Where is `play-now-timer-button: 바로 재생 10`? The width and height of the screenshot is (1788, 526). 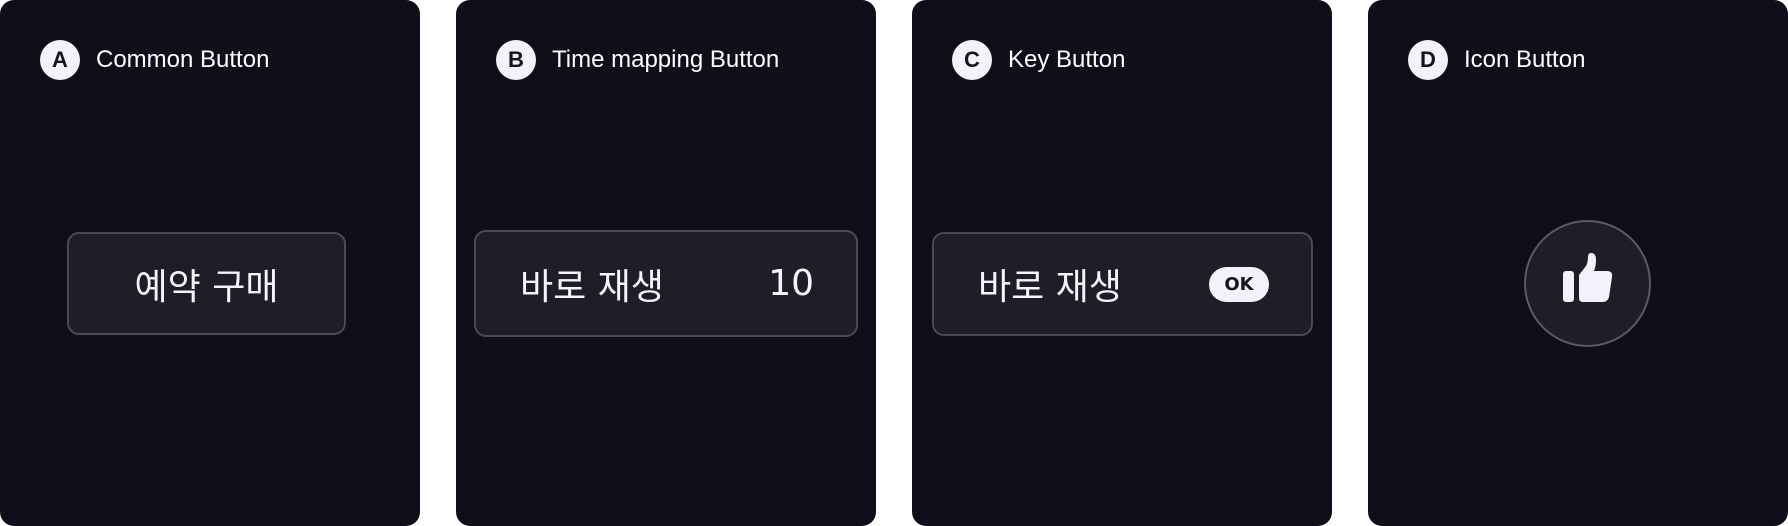
play-now-timer-button: 바로 재생 10 is located at coordinates (666, 283).